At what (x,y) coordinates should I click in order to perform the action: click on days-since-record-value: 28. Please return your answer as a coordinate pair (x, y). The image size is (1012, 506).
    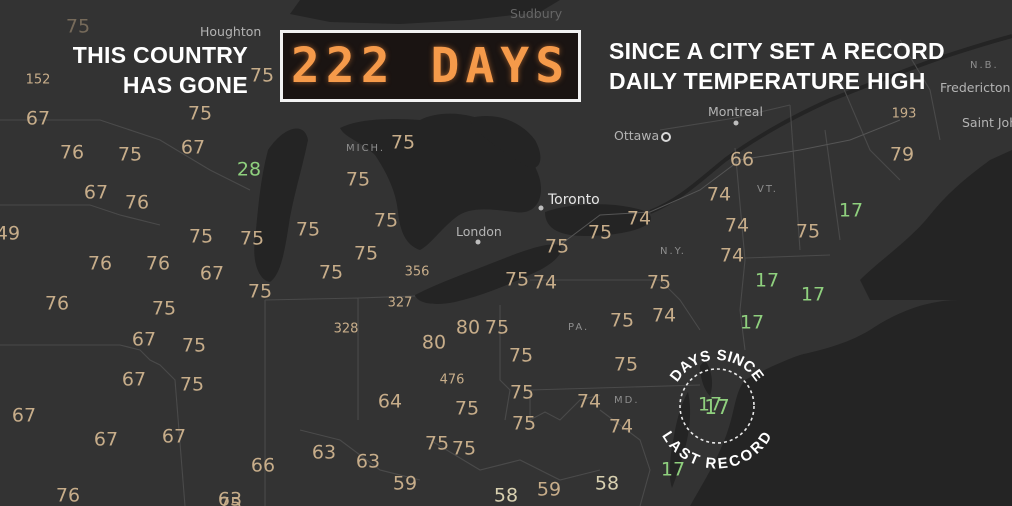
    Looking at the image, I should click on (249, 169).